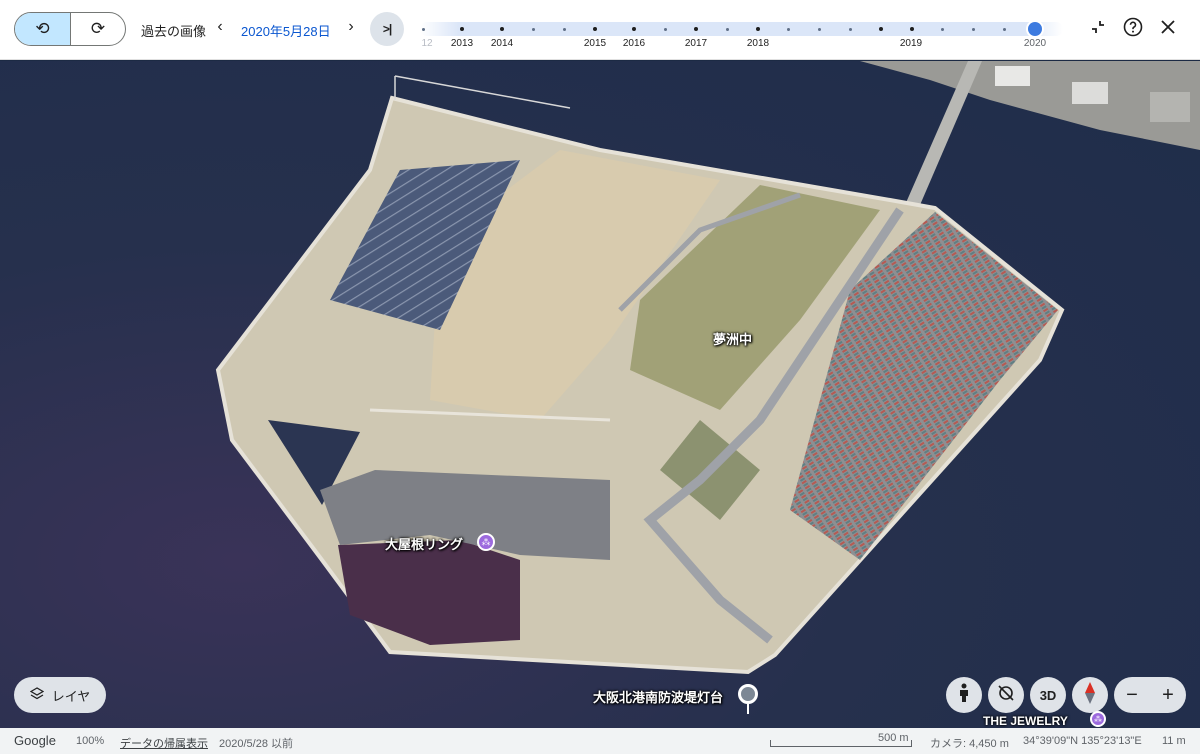 The height and width of the screenshot is (754, 1200). What do you see at coordinates (351, 27) in the screenshot?
I see `next-date-button: ›` at bounding box center [351, 27].